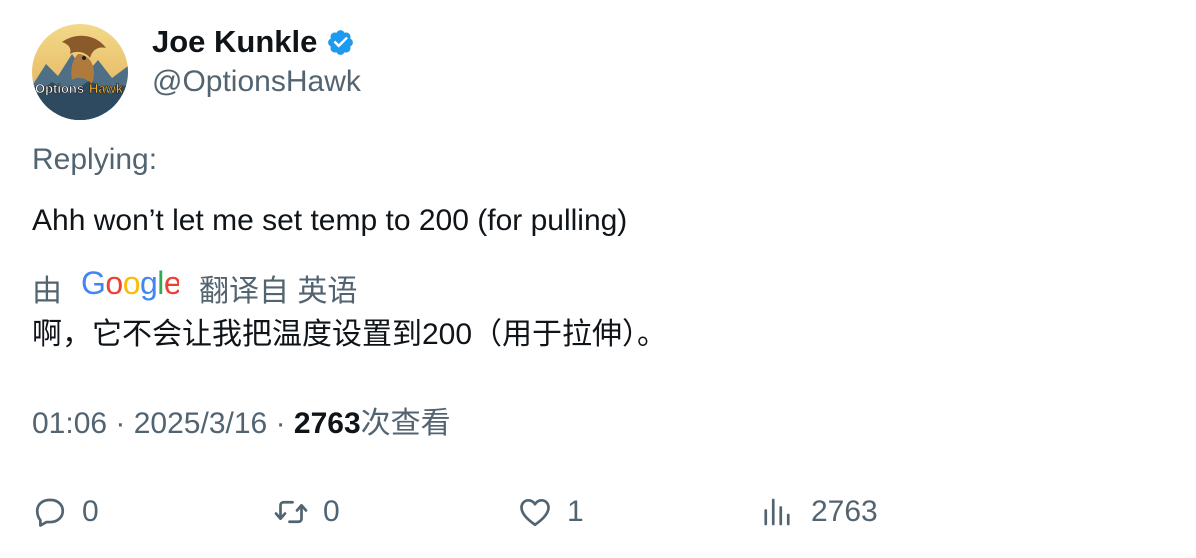 This screenshot has height=558, width=1196. What do you see at coordinates (405, 423) in the screenshot?
I see `views-label: 次查看` at bounding box center [405, 423].